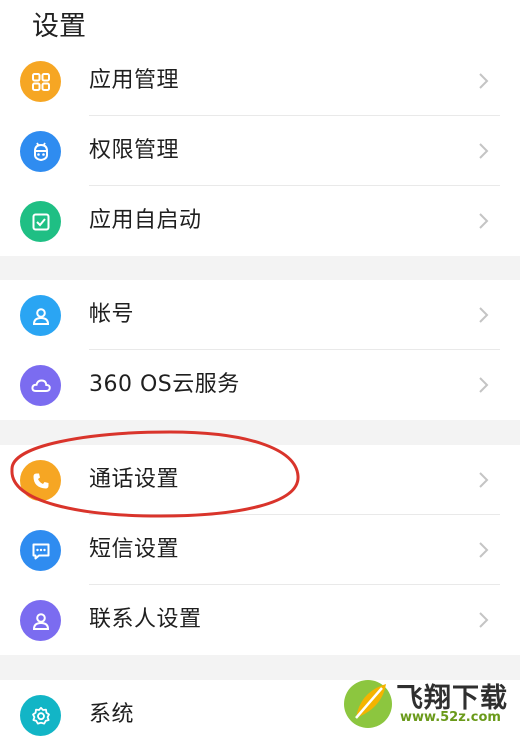 This screenshot has width=520, height=750. I want to click on settings-item-label: 联系人设置, so click(145, 619).